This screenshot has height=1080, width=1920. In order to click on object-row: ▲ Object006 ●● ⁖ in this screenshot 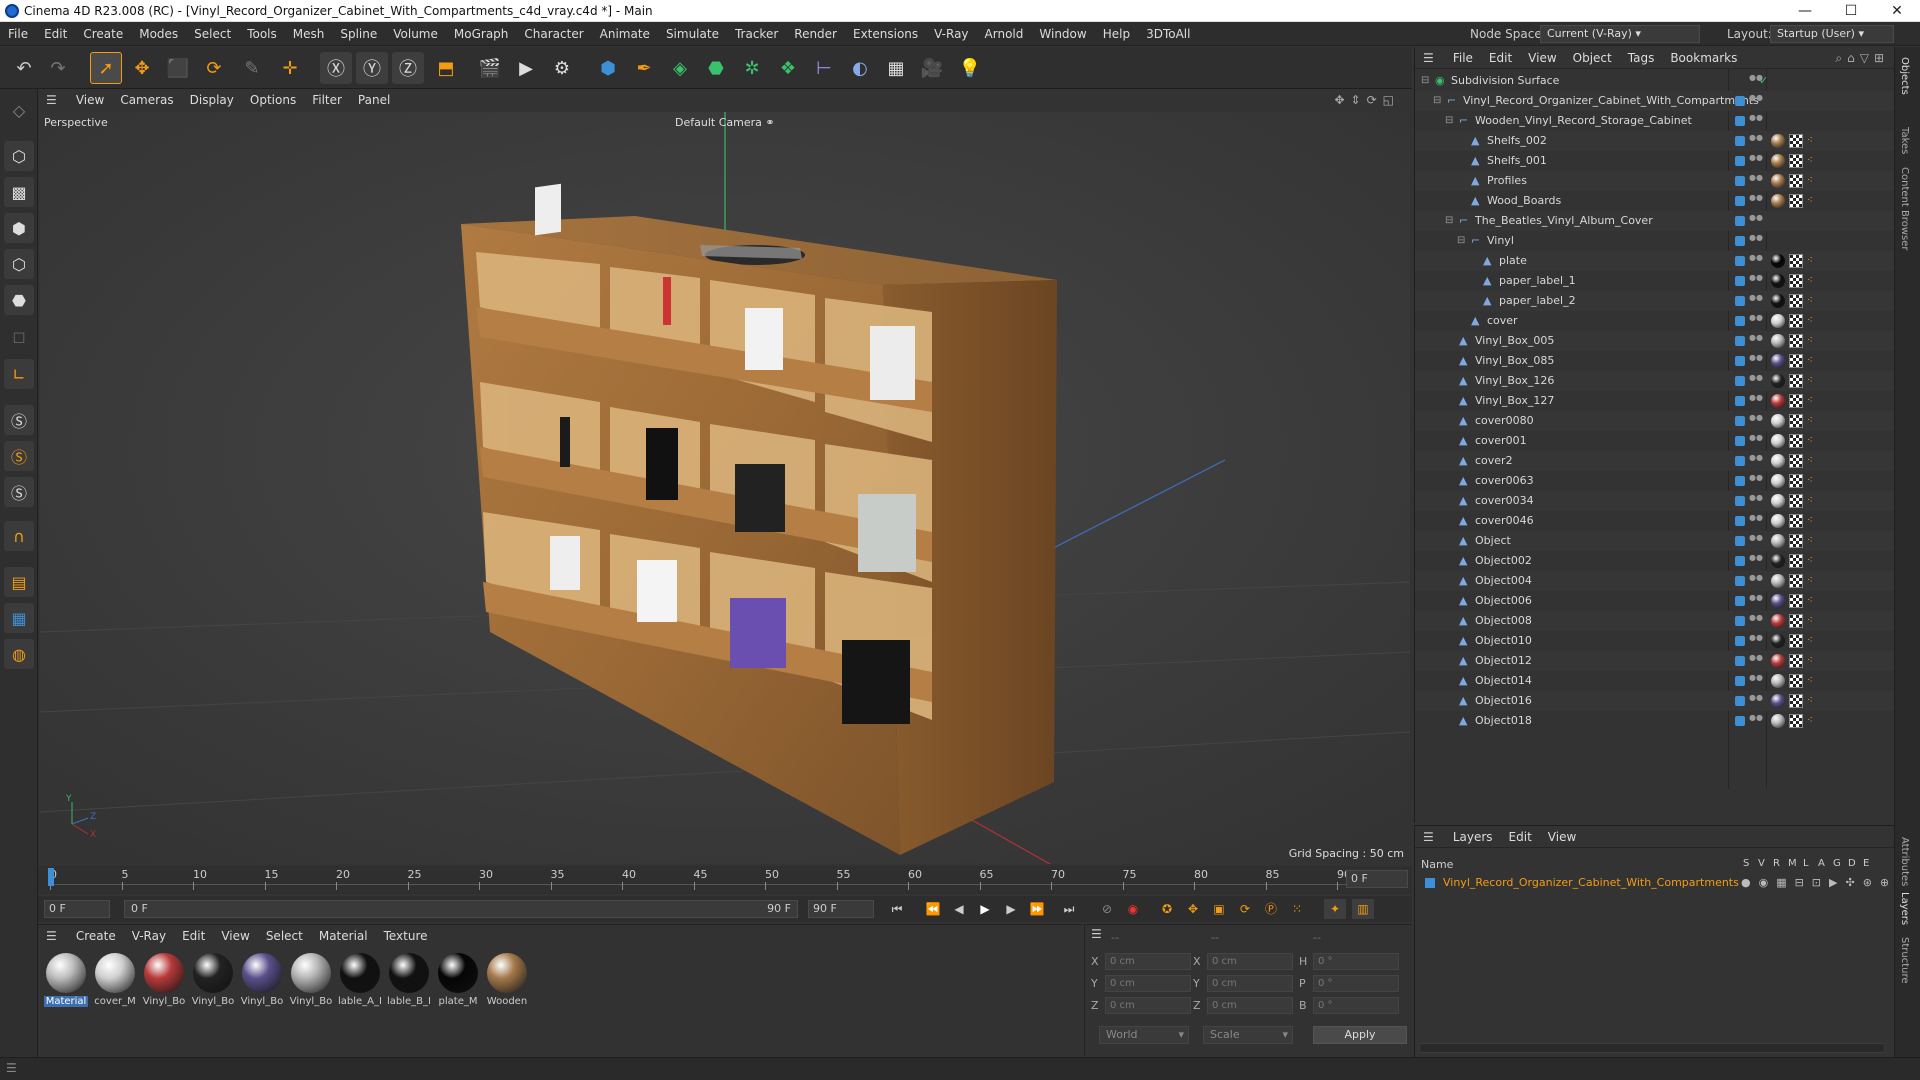, I will do `click(1655, 601)`.